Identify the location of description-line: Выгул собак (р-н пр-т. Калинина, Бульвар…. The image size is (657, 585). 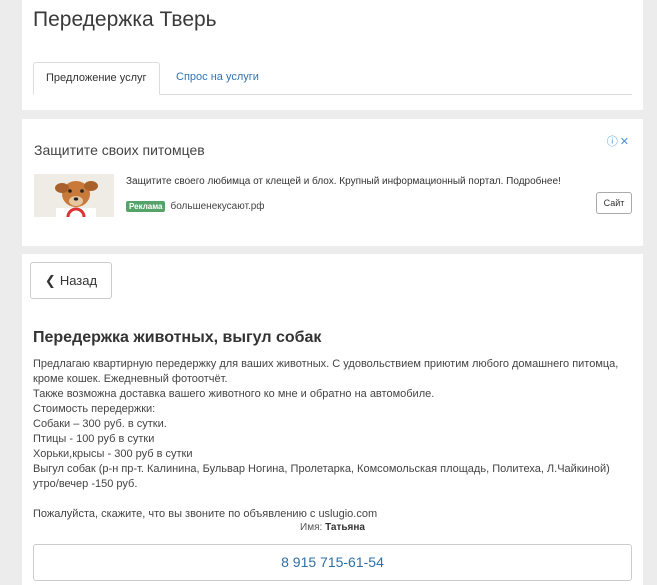
(321, 469).